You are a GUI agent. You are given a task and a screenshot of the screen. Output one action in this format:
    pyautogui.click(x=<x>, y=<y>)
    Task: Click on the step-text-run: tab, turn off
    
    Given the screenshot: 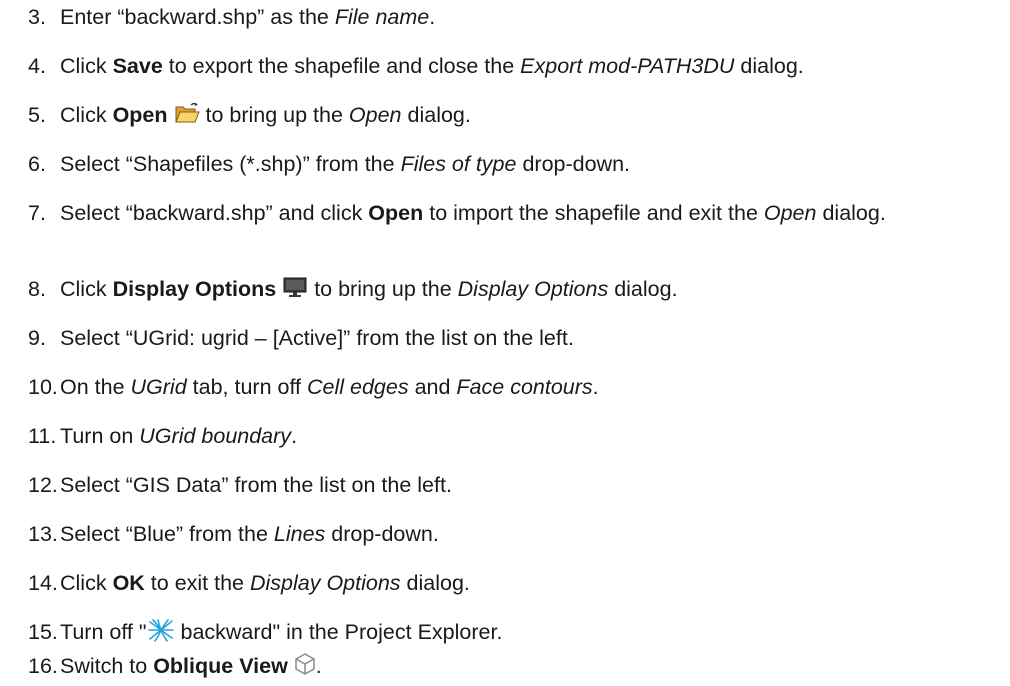 What is the action you would take?
    pyautogui.click(x=246, y=387)
    